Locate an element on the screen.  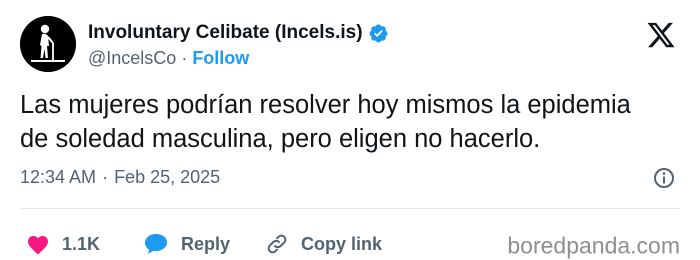
tweet-time: 12:34 AM is located at coordinates (58, 177).